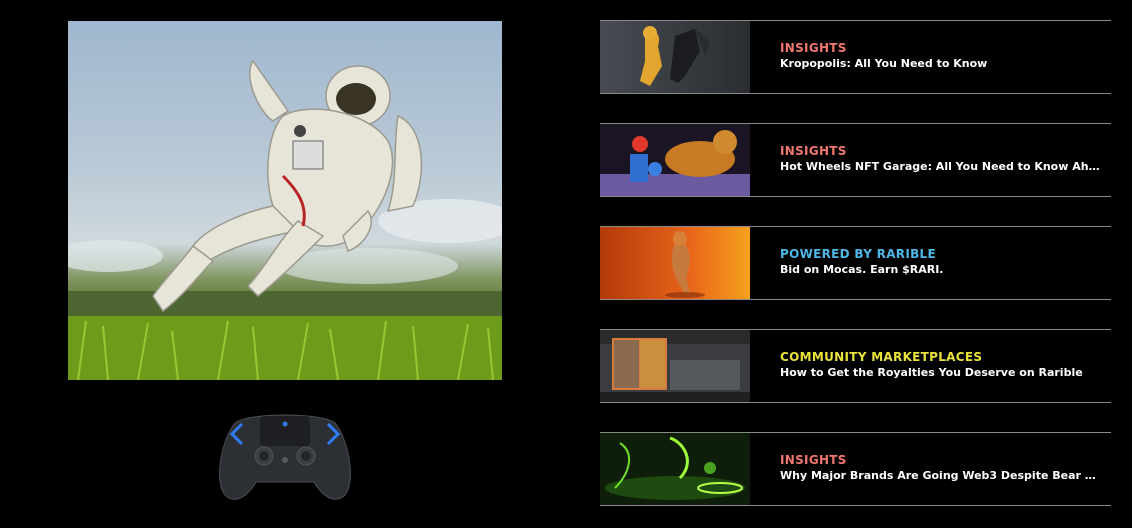 The width and height of the screenshot is (1132, 528). I want to click on article-title: Kropopolis: All You Need to Know, so click(940, 64).